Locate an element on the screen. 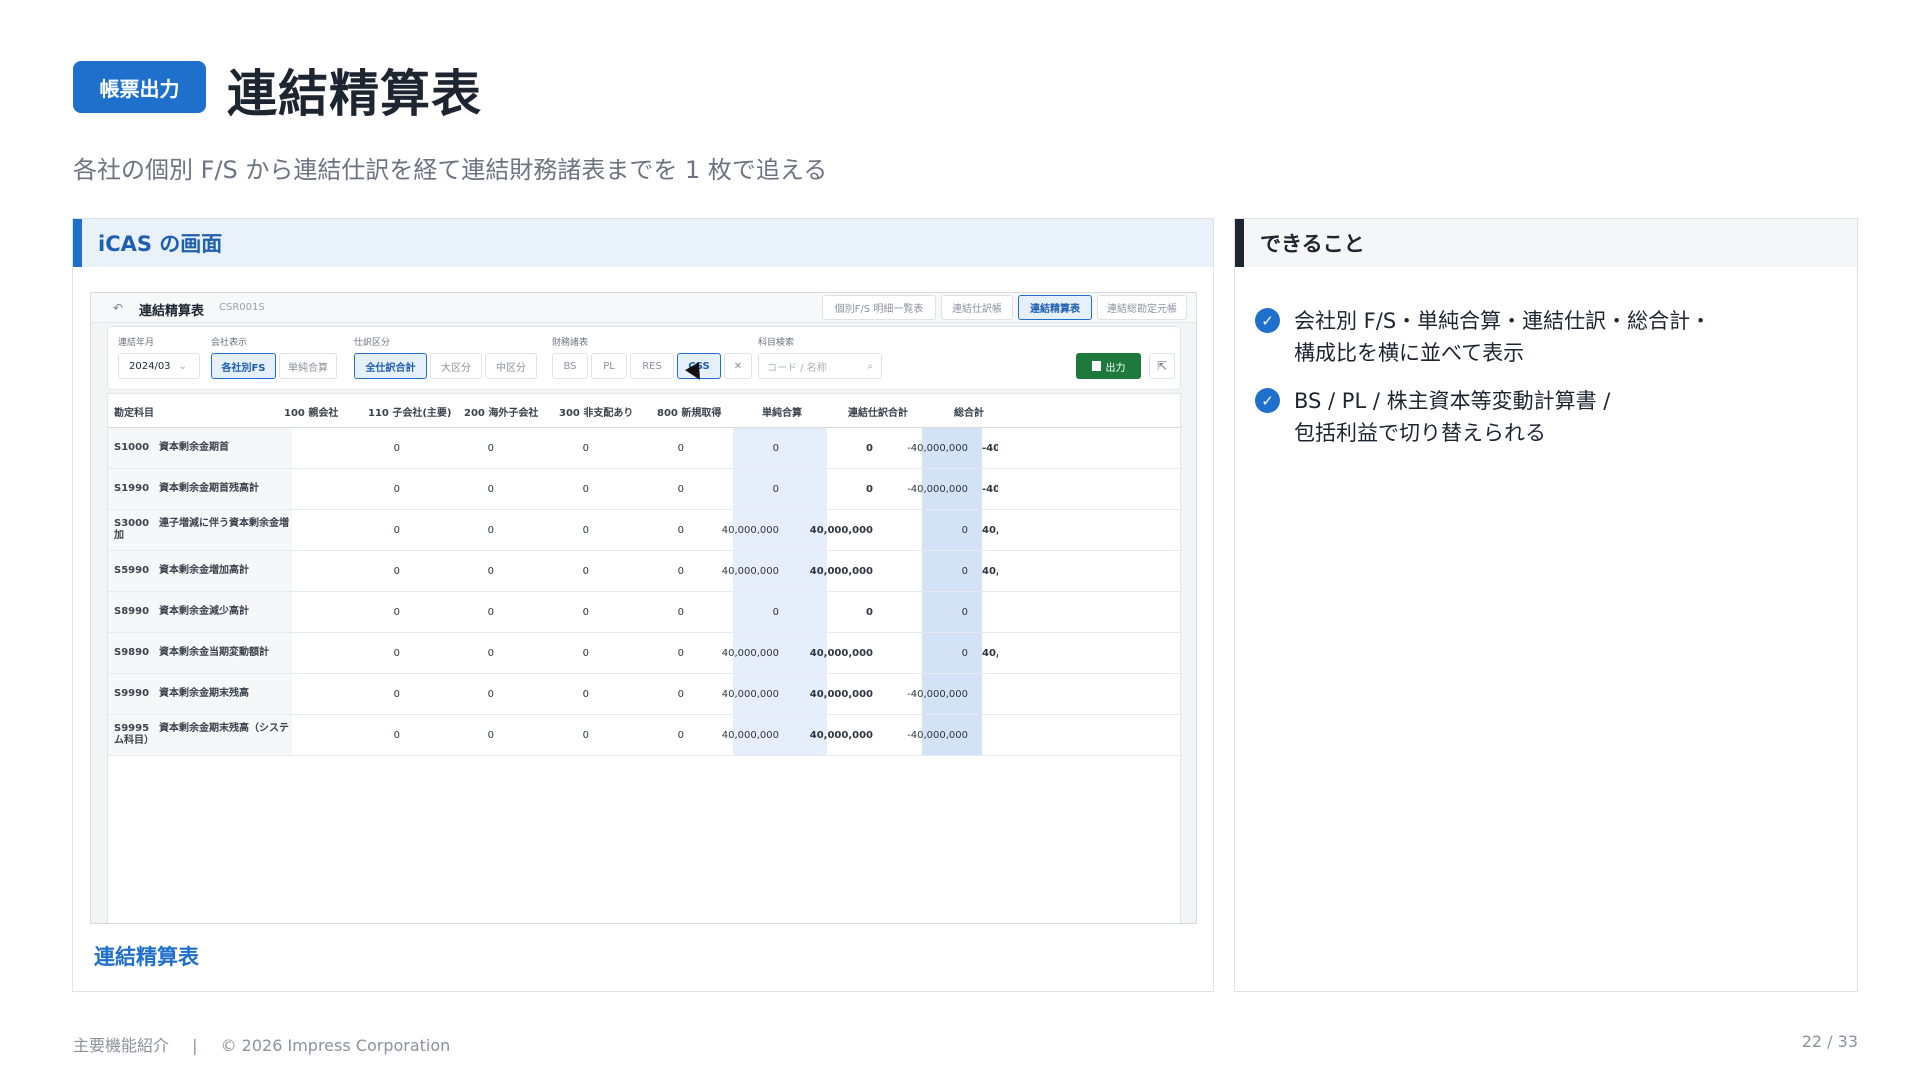  table-row: S1000 資本剰余金期首000000-40,000,000-40,00 is located at coordinates (645, 448).